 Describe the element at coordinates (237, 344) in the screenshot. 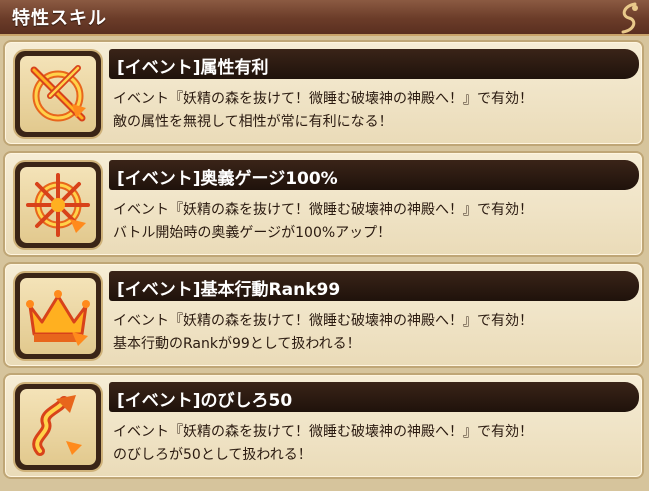

I see `skill-description-line: 基本行動のRankが99として扱われる！` at that location.